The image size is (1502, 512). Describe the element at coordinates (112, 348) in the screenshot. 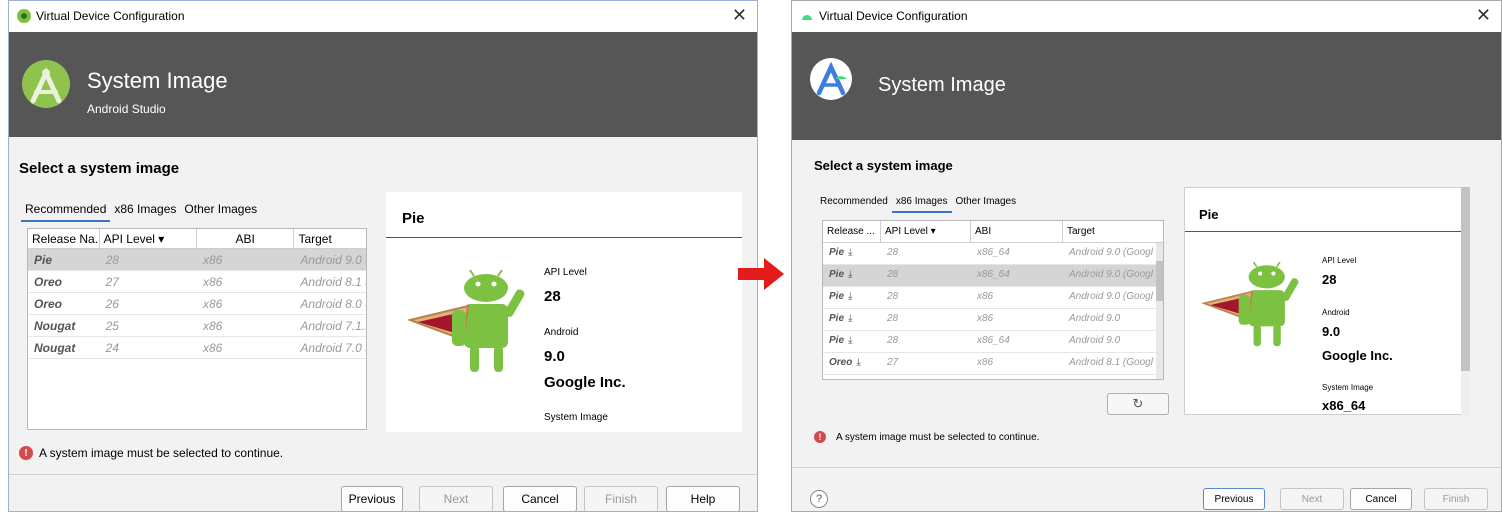

I see `cell-api-level: 24` at that location.